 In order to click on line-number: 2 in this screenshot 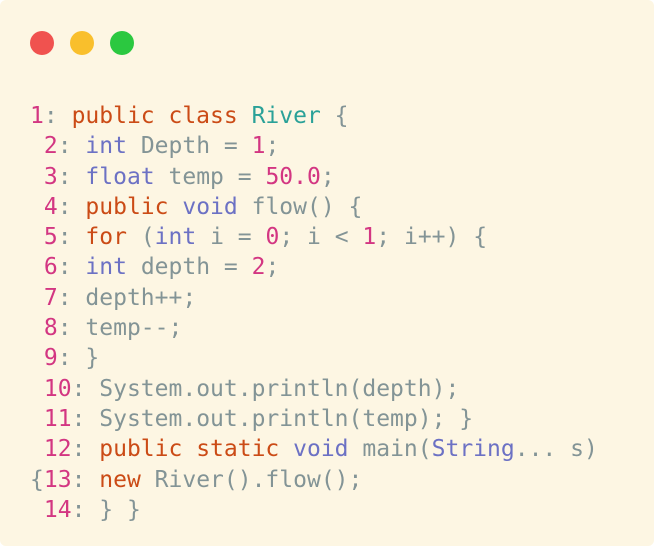, I will do `click(50, 146)`.